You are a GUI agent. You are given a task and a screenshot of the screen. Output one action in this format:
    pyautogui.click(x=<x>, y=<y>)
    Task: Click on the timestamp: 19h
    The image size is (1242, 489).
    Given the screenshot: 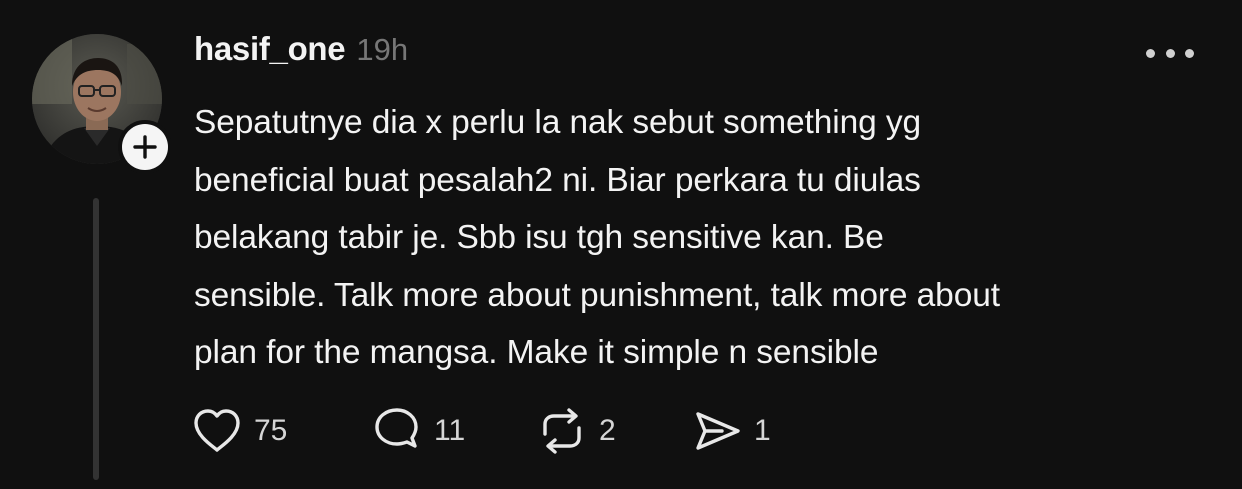 What is the action you would take?
    pyautogui.click(x=382, y=49)
    